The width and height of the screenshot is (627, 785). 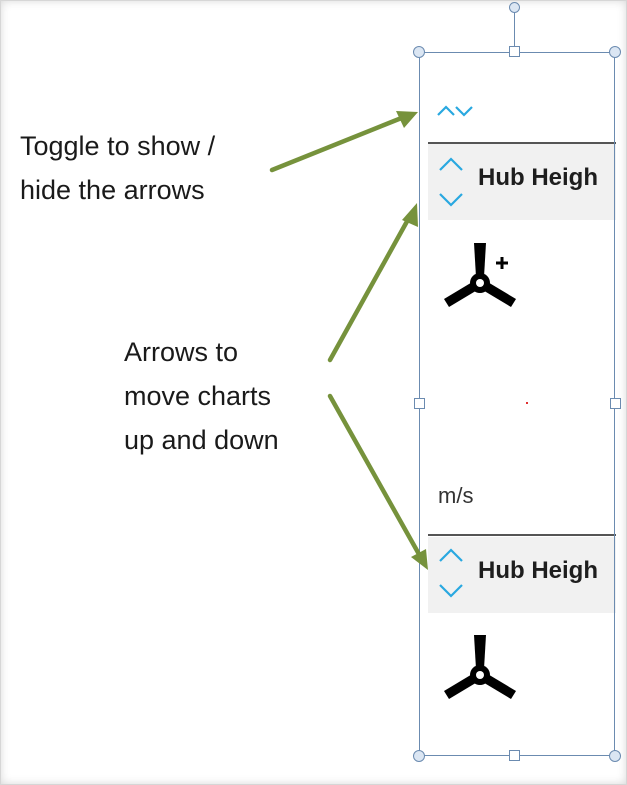 I want to click on callout-arrow-down, so click(x=375, y=476).